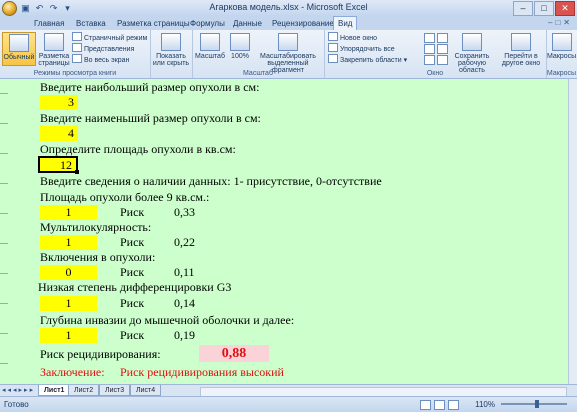 The image size is (577, 412). I want to click on magnifier-icon, so click(210, 42).